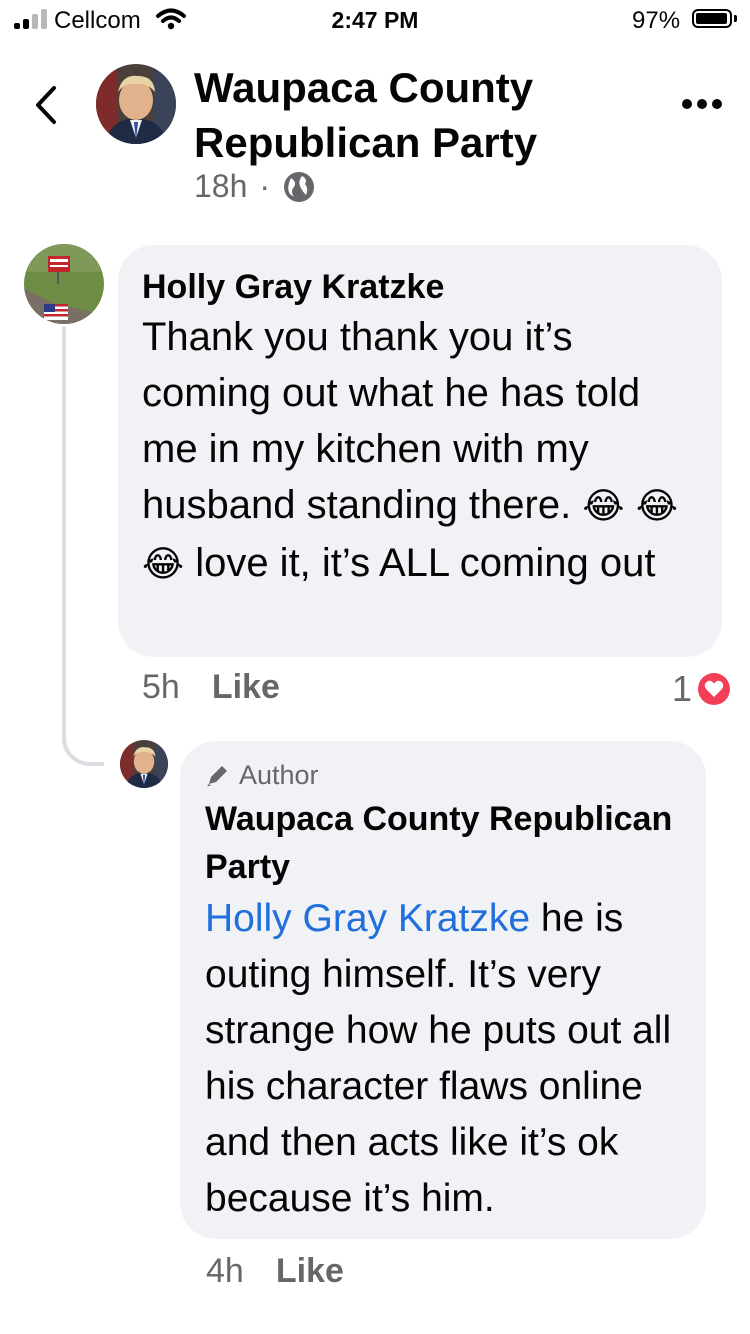 This screenshot has width=750, height=1334. Describe the element at coordinates (225, 1271) in the screenshot. I see `reply-time: 4h` at that location.